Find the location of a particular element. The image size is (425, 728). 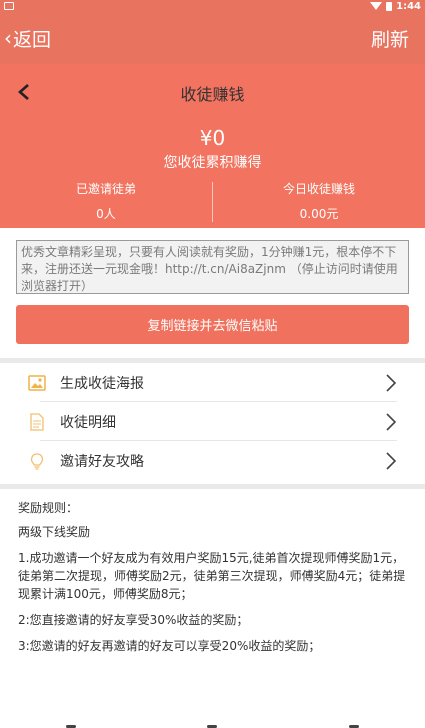

menu-item-label: 邀请好友攻略 is located at coordinates (102, 461).